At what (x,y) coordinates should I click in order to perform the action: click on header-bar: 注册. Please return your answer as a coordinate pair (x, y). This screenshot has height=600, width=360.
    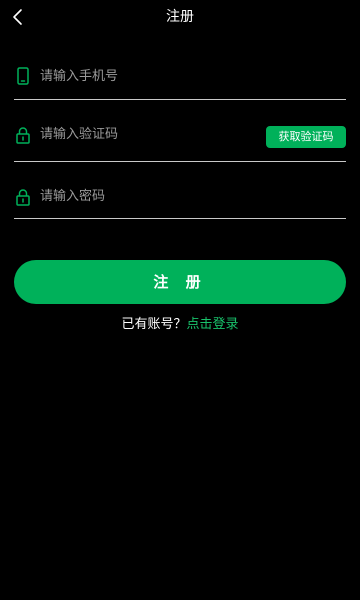
    Looking at the image, I should click on (180, 18).